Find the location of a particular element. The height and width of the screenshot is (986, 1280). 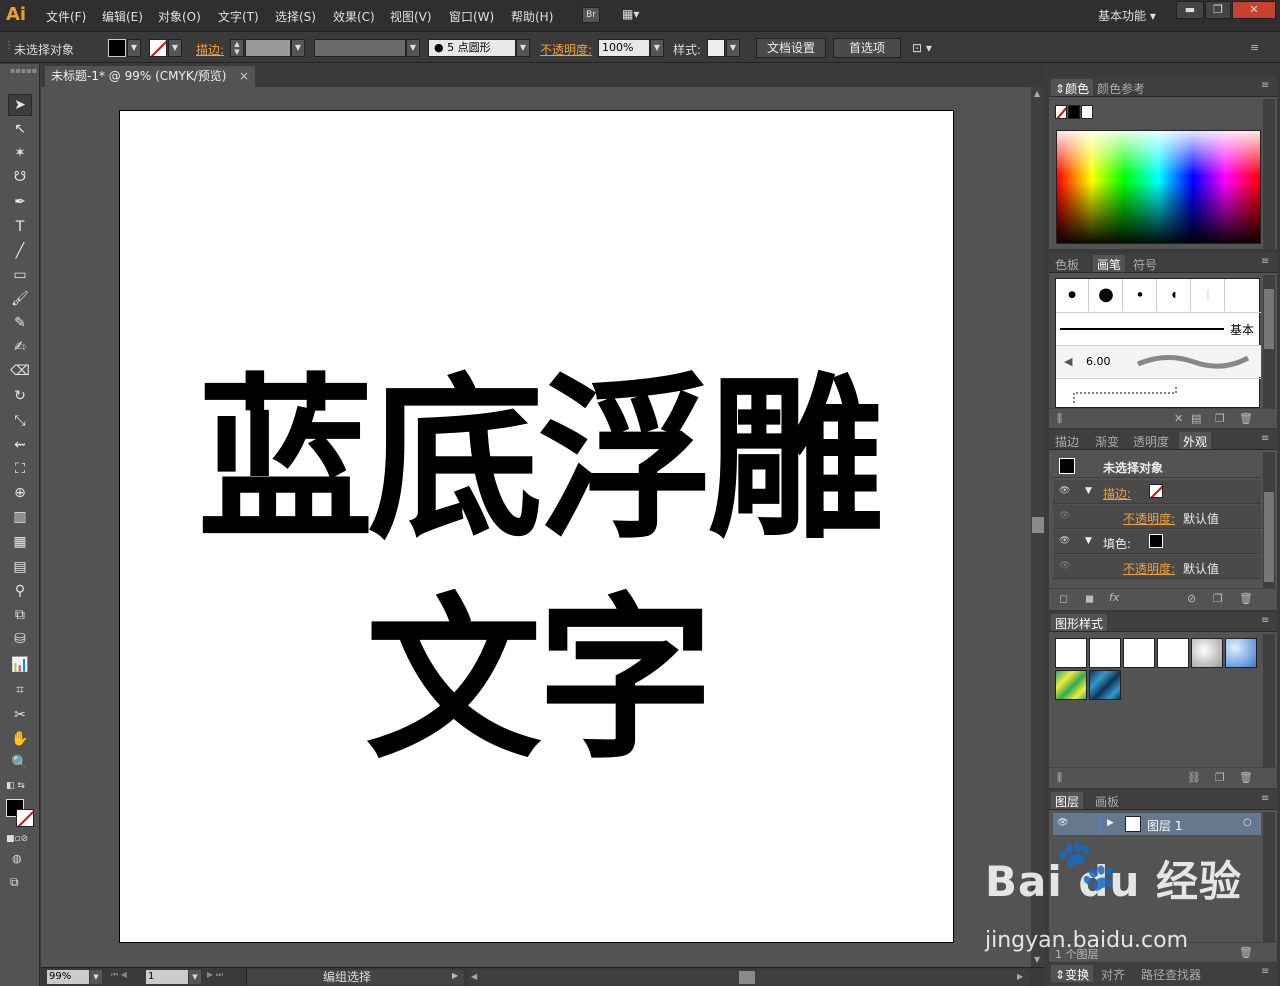

artboard-number-field: 1 is located at coordinates (167, 977).